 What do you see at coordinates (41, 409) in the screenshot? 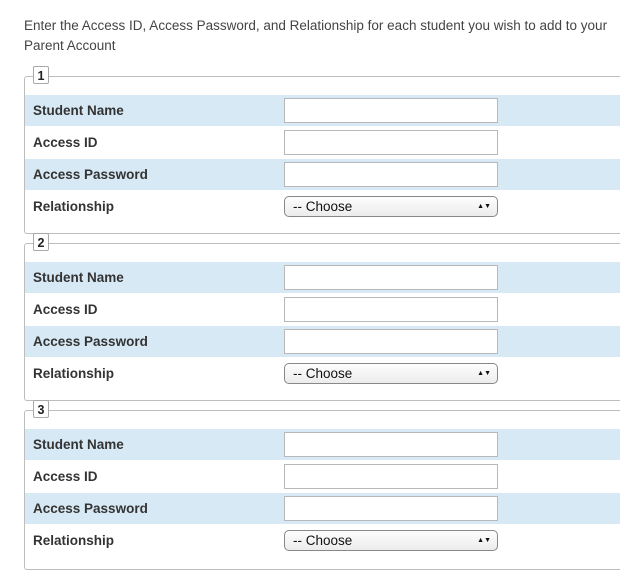
I see `fieldset-number: 3` at bounding box center [41, 409].